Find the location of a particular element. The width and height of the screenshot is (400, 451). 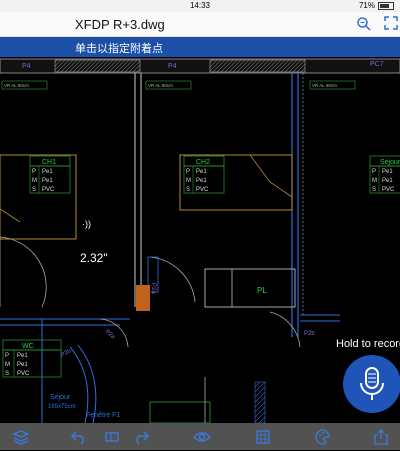

room-label-pl: PL is located at coordinates (262, 290).